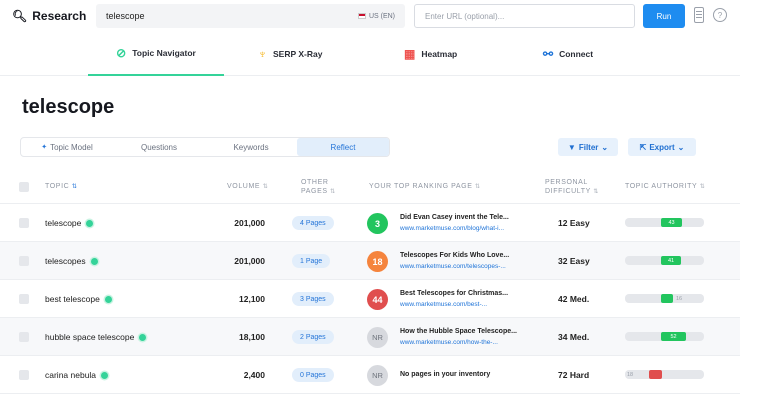 The width and height of the screenshot is (774, 406). I want to click on authority-bar: 18, so click(664, 374).